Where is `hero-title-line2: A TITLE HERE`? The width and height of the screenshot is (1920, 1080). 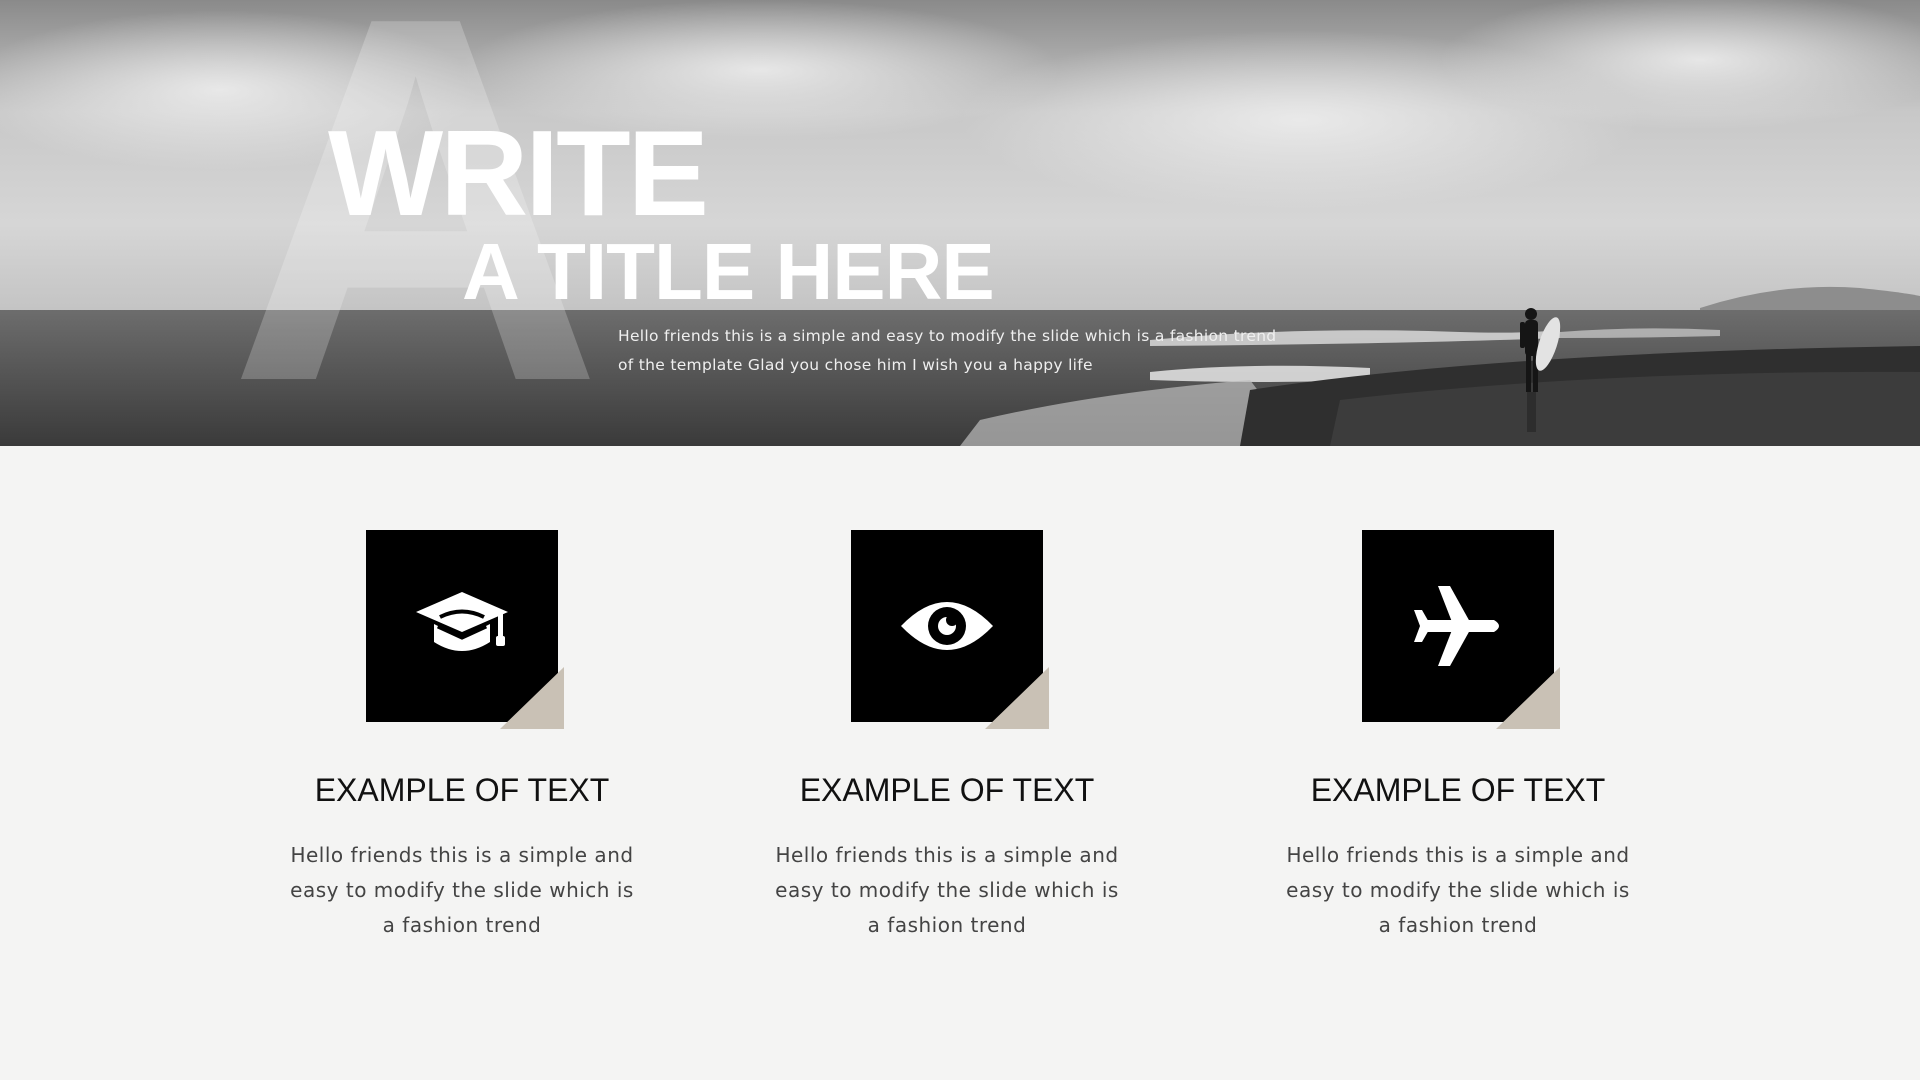
hero-title-line2: A TITLE HERE is located at coordinates (728, 271).